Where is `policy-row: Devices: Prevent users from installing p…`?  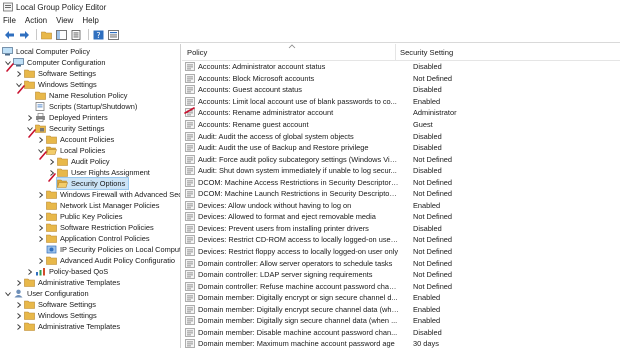
policy-row: Devices: Prevent users from installing p… is located at coordinates (401, 229).